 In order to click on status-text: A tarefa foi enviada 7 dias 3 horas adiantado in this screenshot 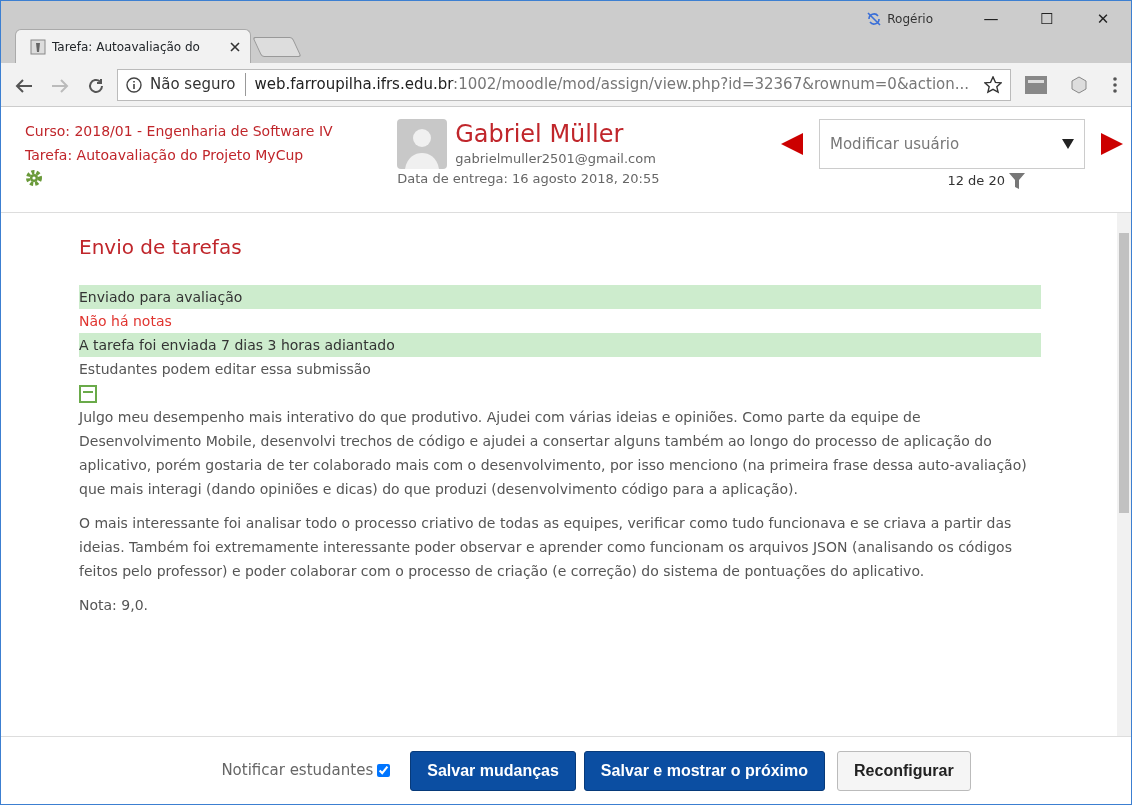, I will do `click(560, 345)`.